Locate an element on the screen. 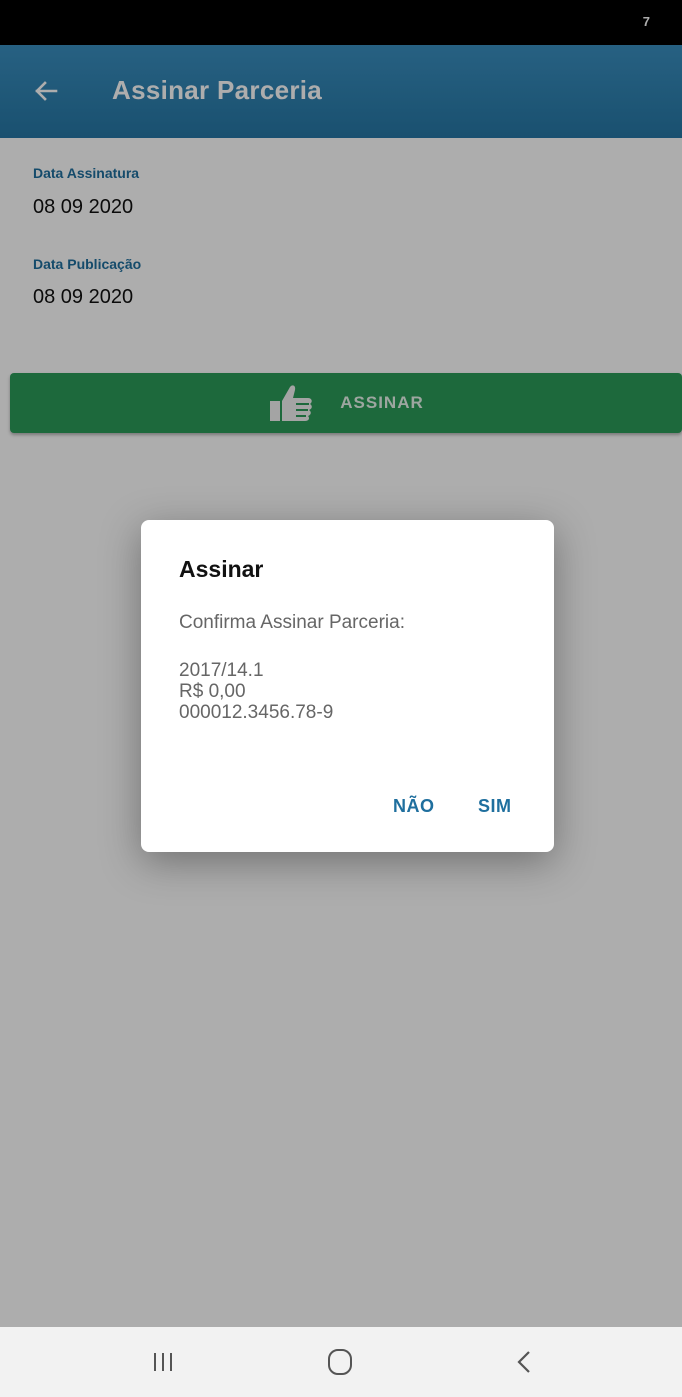  yes-button: SIM is located at coordinates (495, 806).